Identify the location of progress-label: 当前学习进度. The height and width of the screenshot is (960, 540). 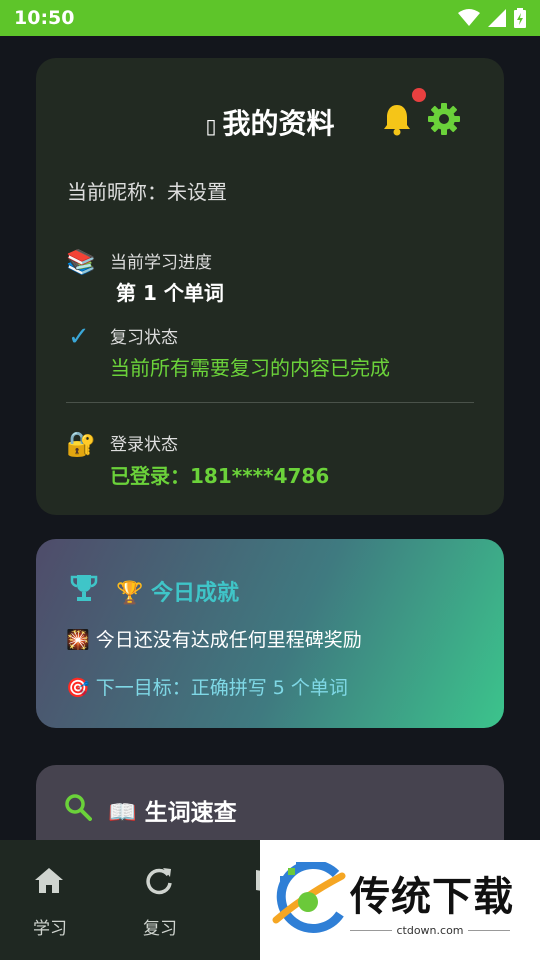
(161, 263).